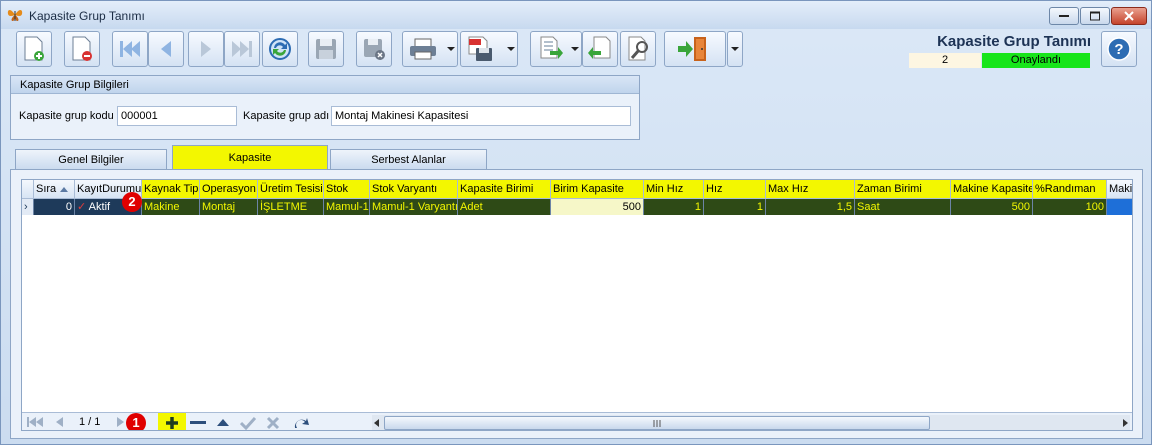 This screenshot has height=445, width=1152. I want to click on last-record-button, so click(242, 49).